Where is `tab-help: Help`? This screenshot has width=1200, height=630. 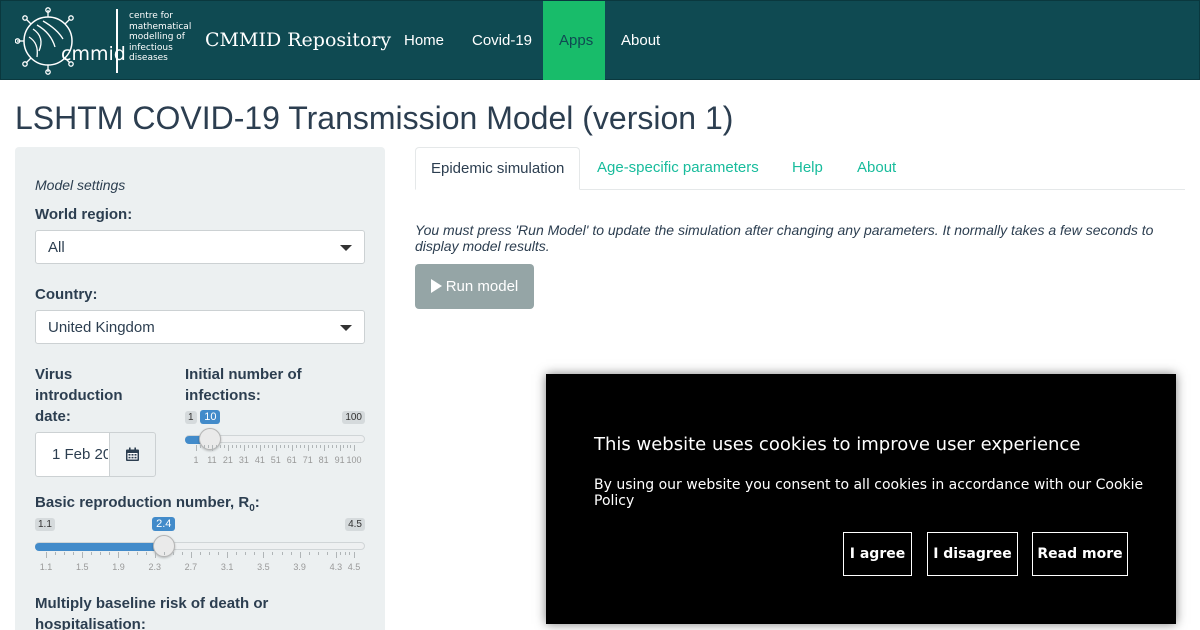 tab-help: Help is located at coordinates (807, 168).